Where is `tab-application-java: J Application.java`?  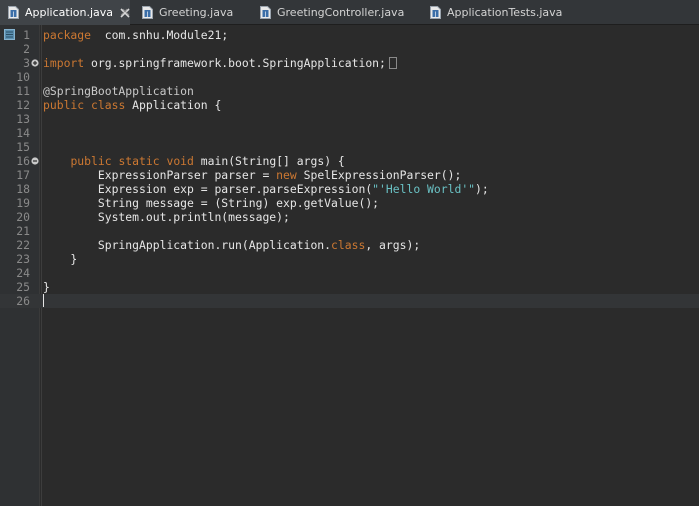
tab-application-java: J Application.java is located at coordinates (65, 12).